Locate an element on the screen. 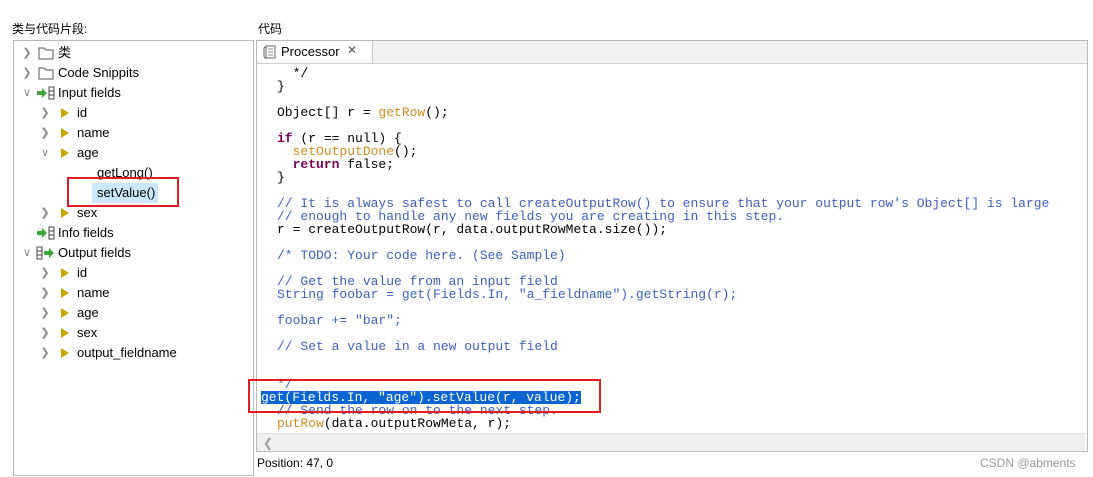  code-label: 代码 is located at coordinates (270, 29).